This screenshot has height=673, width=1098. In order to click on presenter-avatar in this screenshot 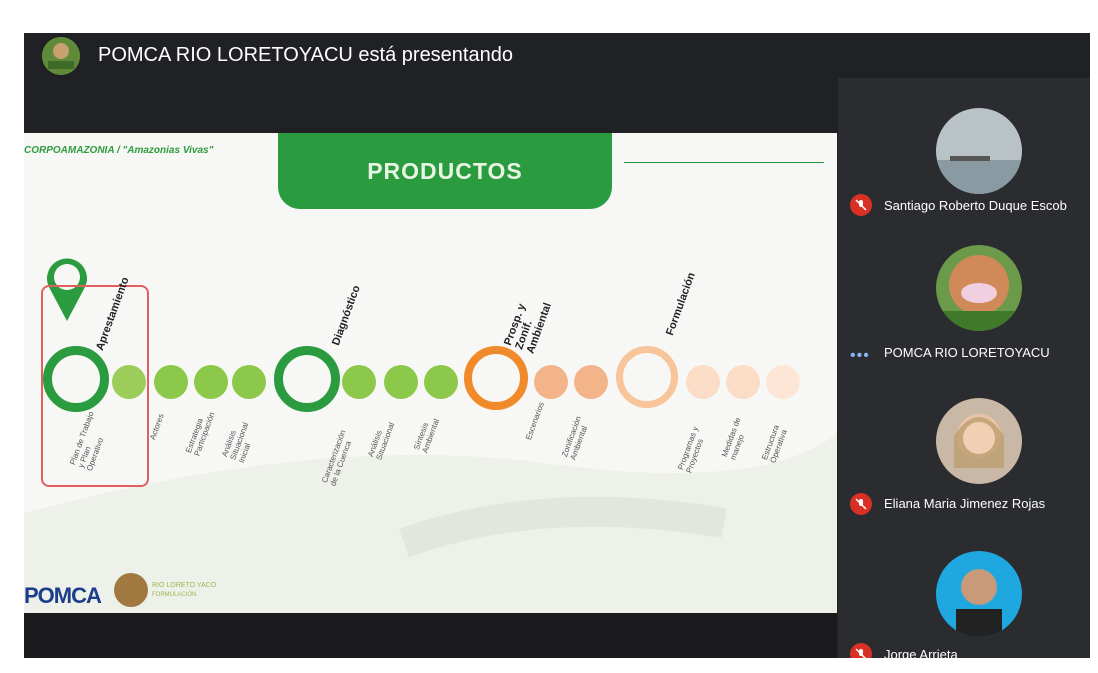, I will do `click(61, 55)`.